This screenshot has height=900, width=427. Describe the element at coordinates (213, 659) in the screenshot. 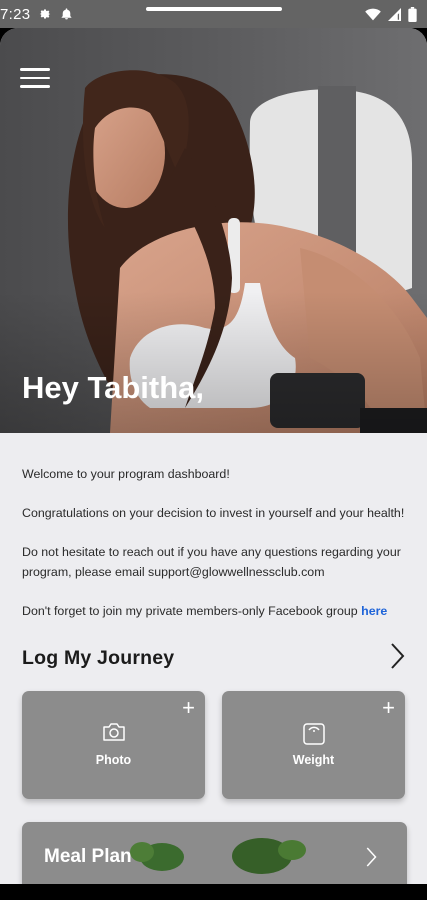

I see `journey-header: Log My Journey` at that location.